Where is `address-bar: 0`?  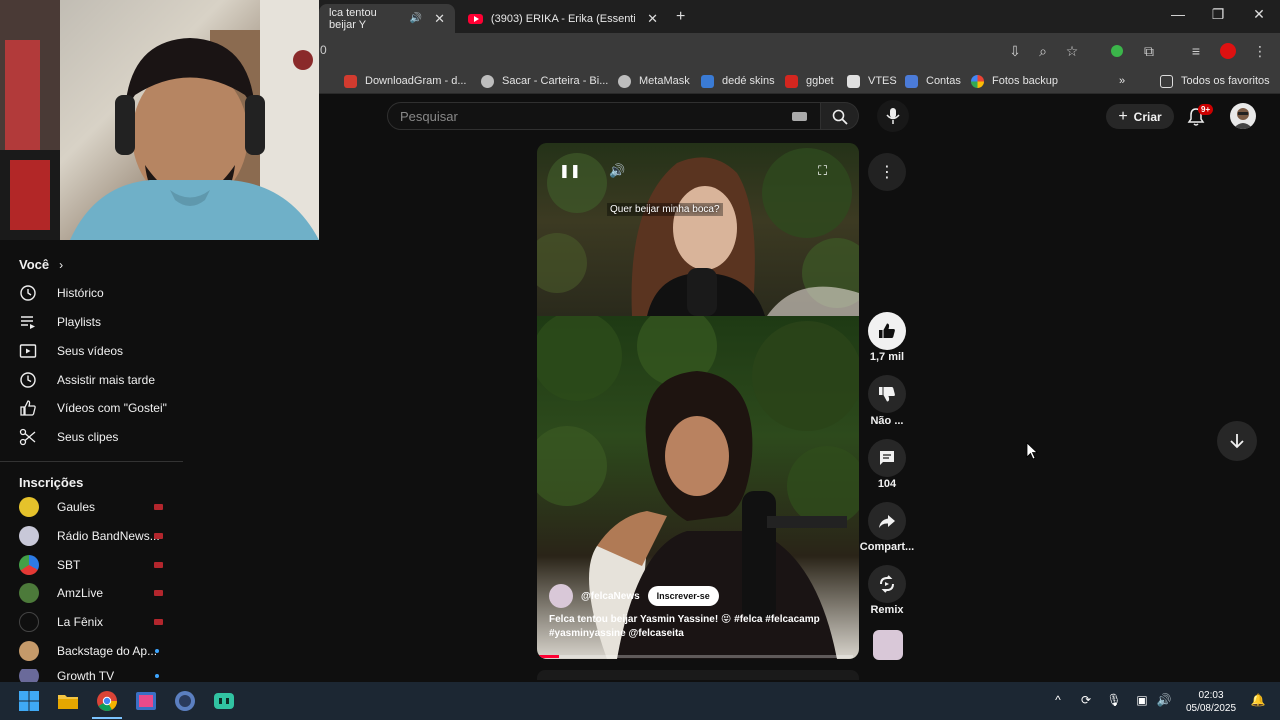
address-bar: 0 is located at coordinates (323, 50).